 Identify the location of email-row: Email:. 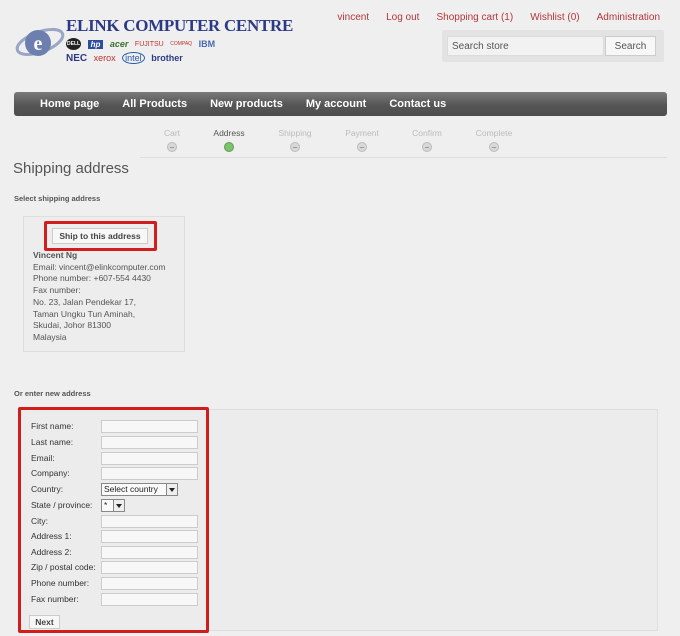
(116, 459).